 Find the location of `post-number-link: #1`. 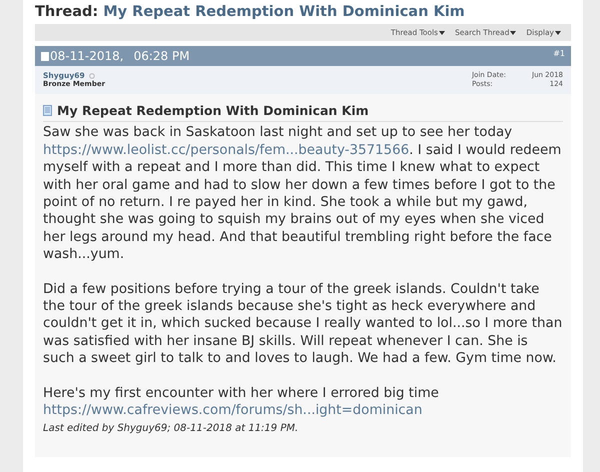

post-number-link: #1 is located at coordinates (559, 53).